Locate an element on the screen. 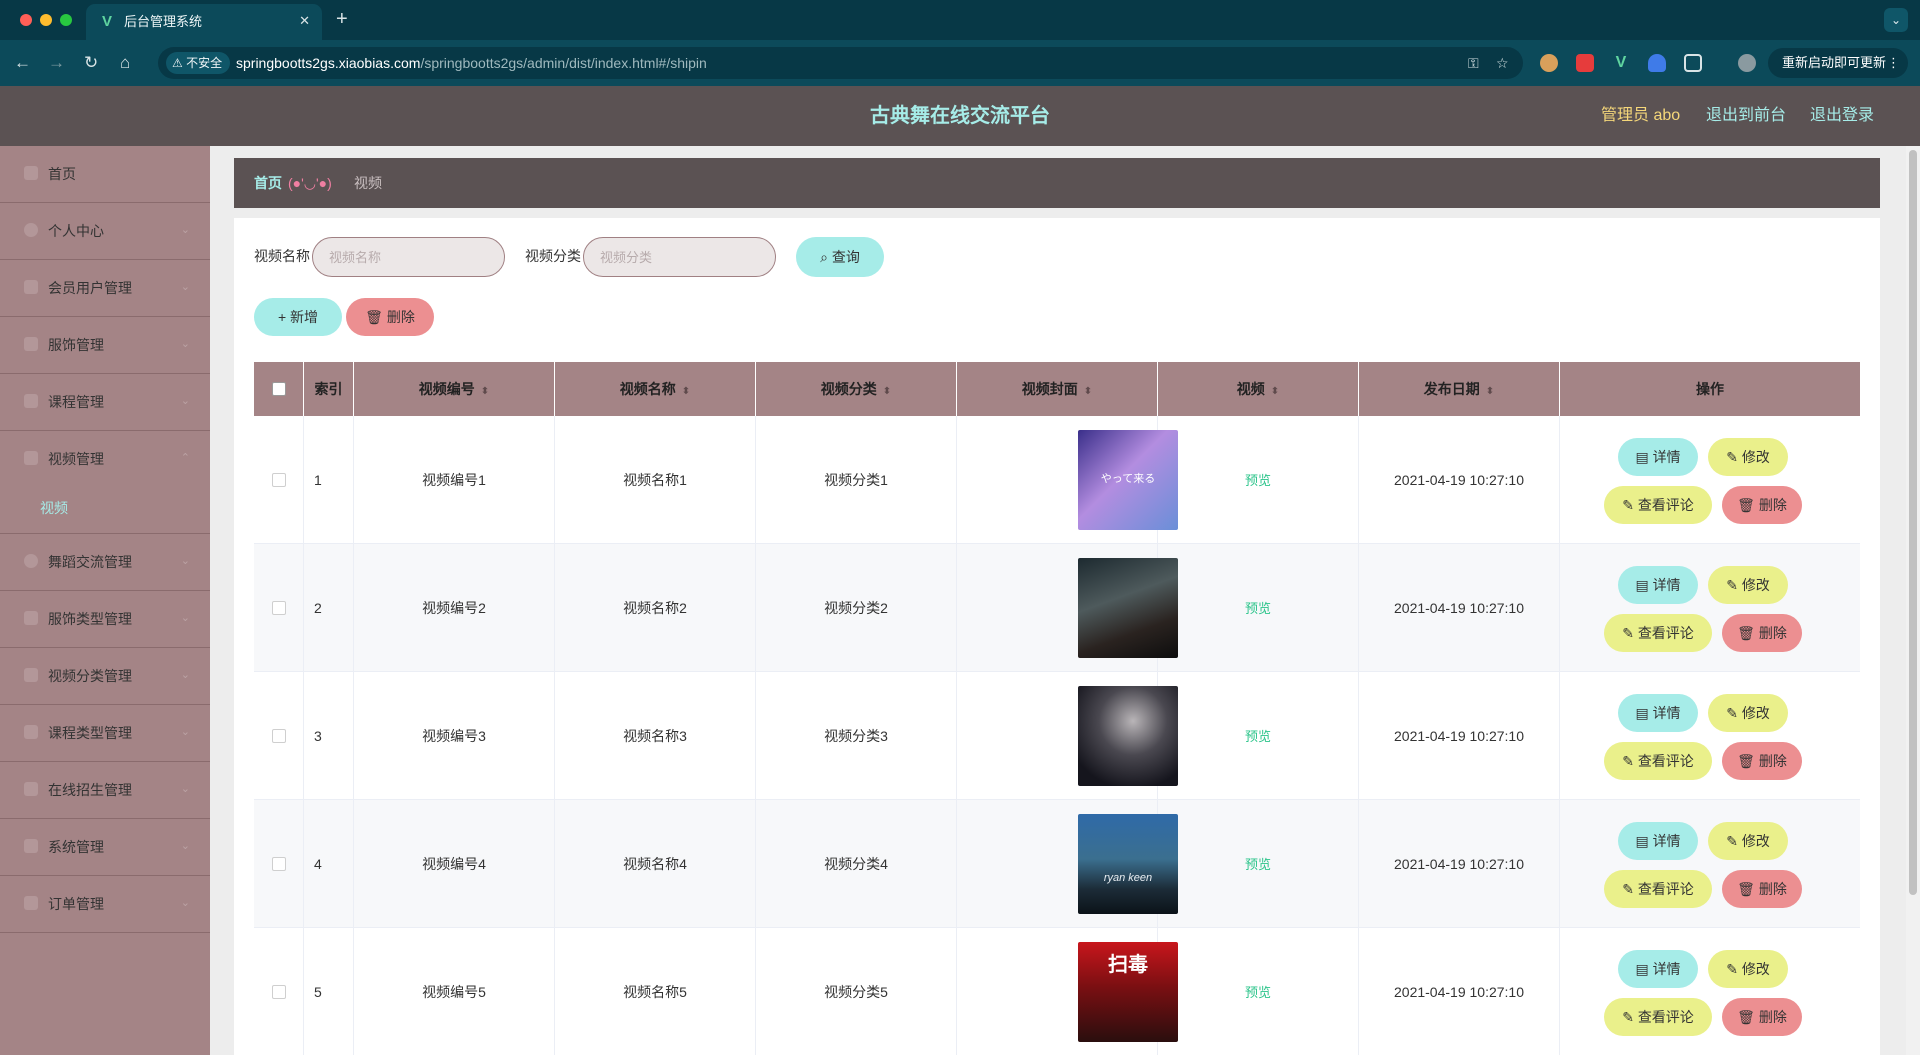  col-code: 视频编号 ⬍ is located at coordinates (454, 389).